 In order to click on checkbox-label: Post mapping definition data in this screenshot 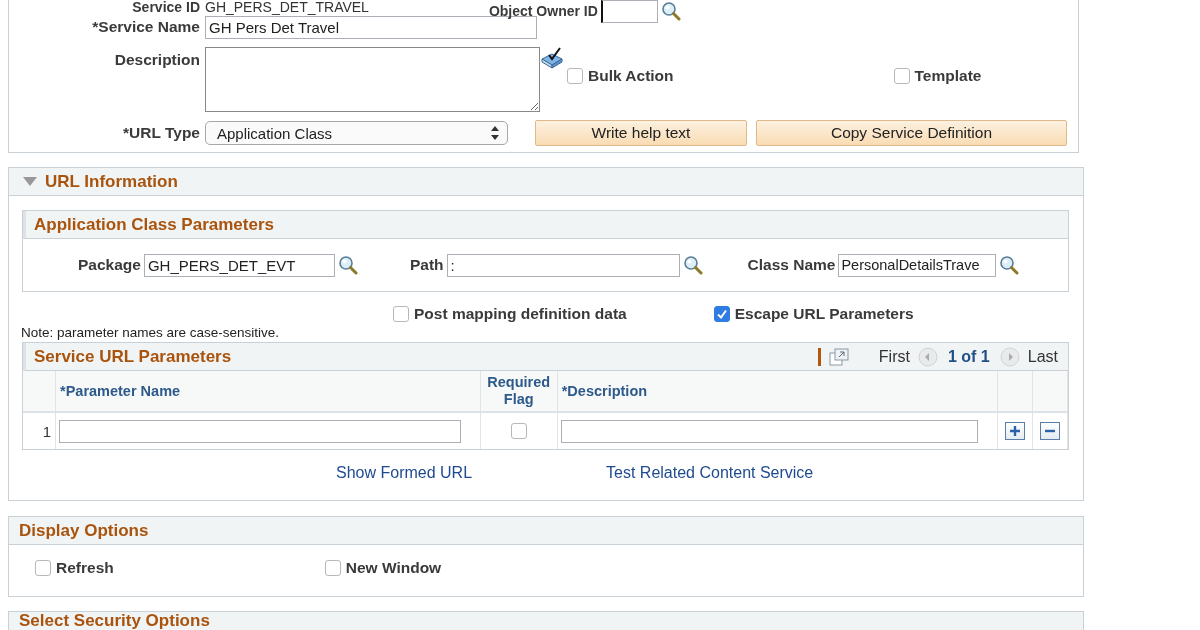, I will do `click(520, 314)`.